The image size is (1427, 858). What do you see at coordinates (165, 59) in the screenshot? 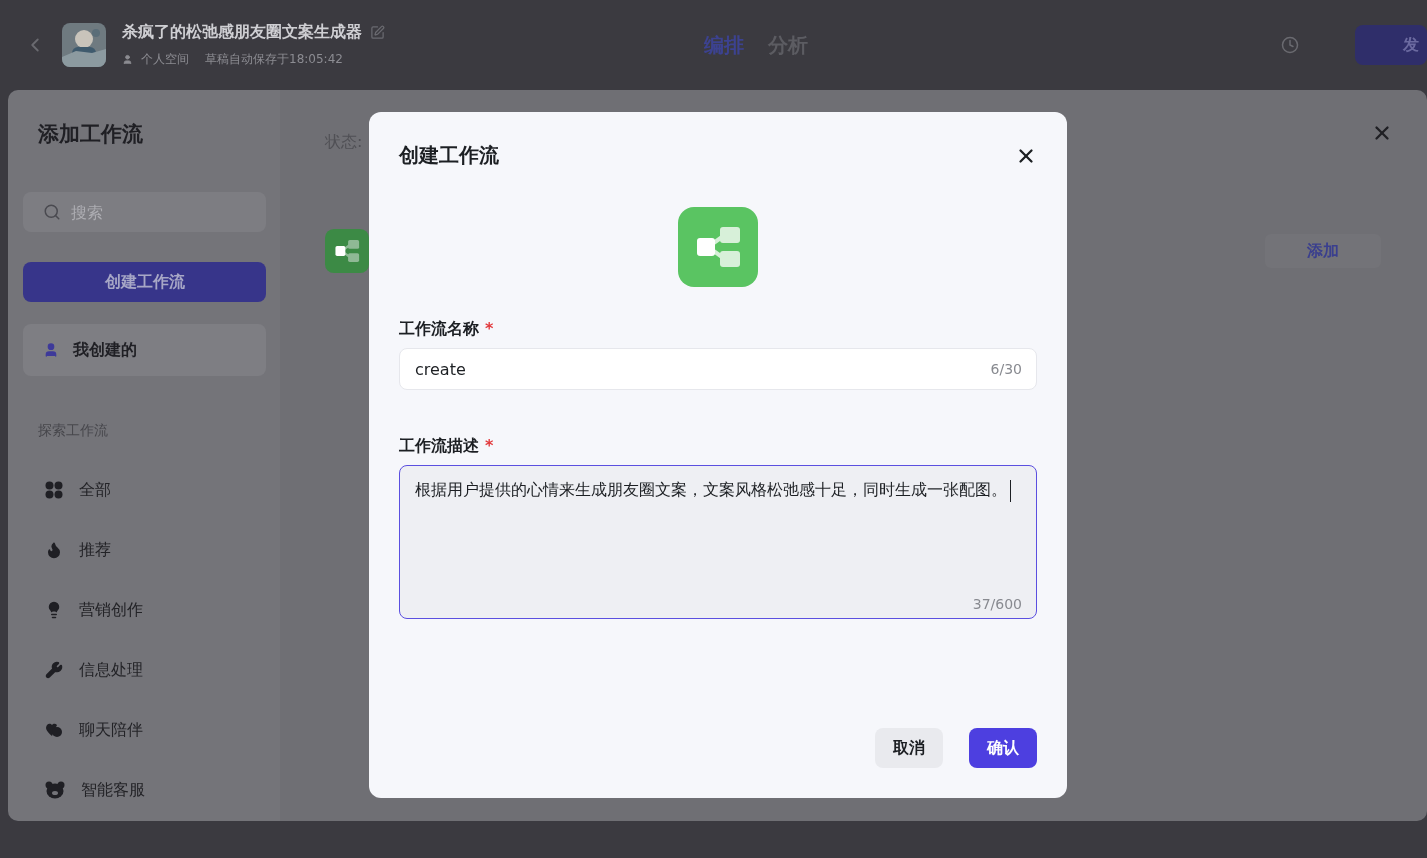
I see `space-label: 个人空间` at bounding box center [165, 59].